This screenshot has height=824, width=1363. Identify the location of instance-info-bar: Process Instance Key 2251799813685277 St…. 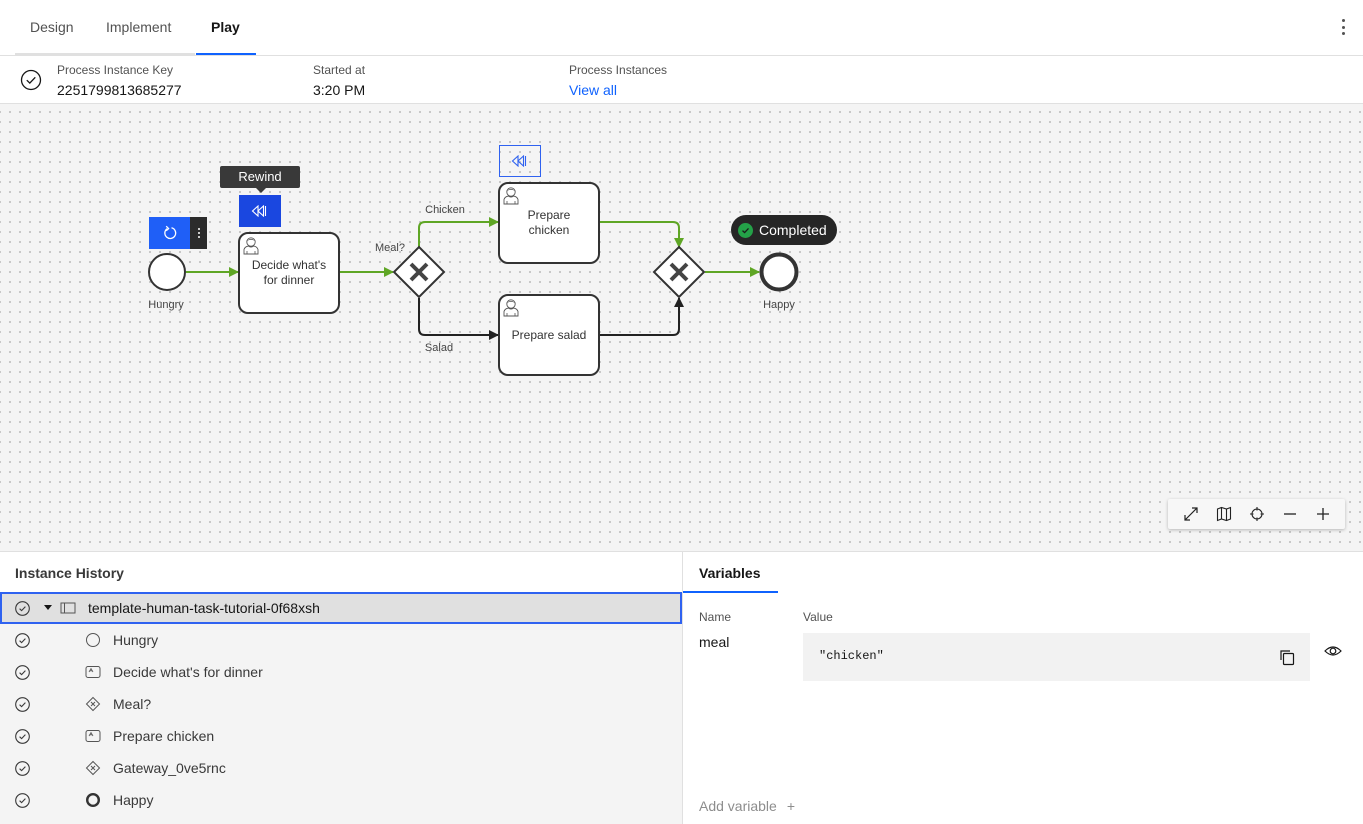
(681, 80).